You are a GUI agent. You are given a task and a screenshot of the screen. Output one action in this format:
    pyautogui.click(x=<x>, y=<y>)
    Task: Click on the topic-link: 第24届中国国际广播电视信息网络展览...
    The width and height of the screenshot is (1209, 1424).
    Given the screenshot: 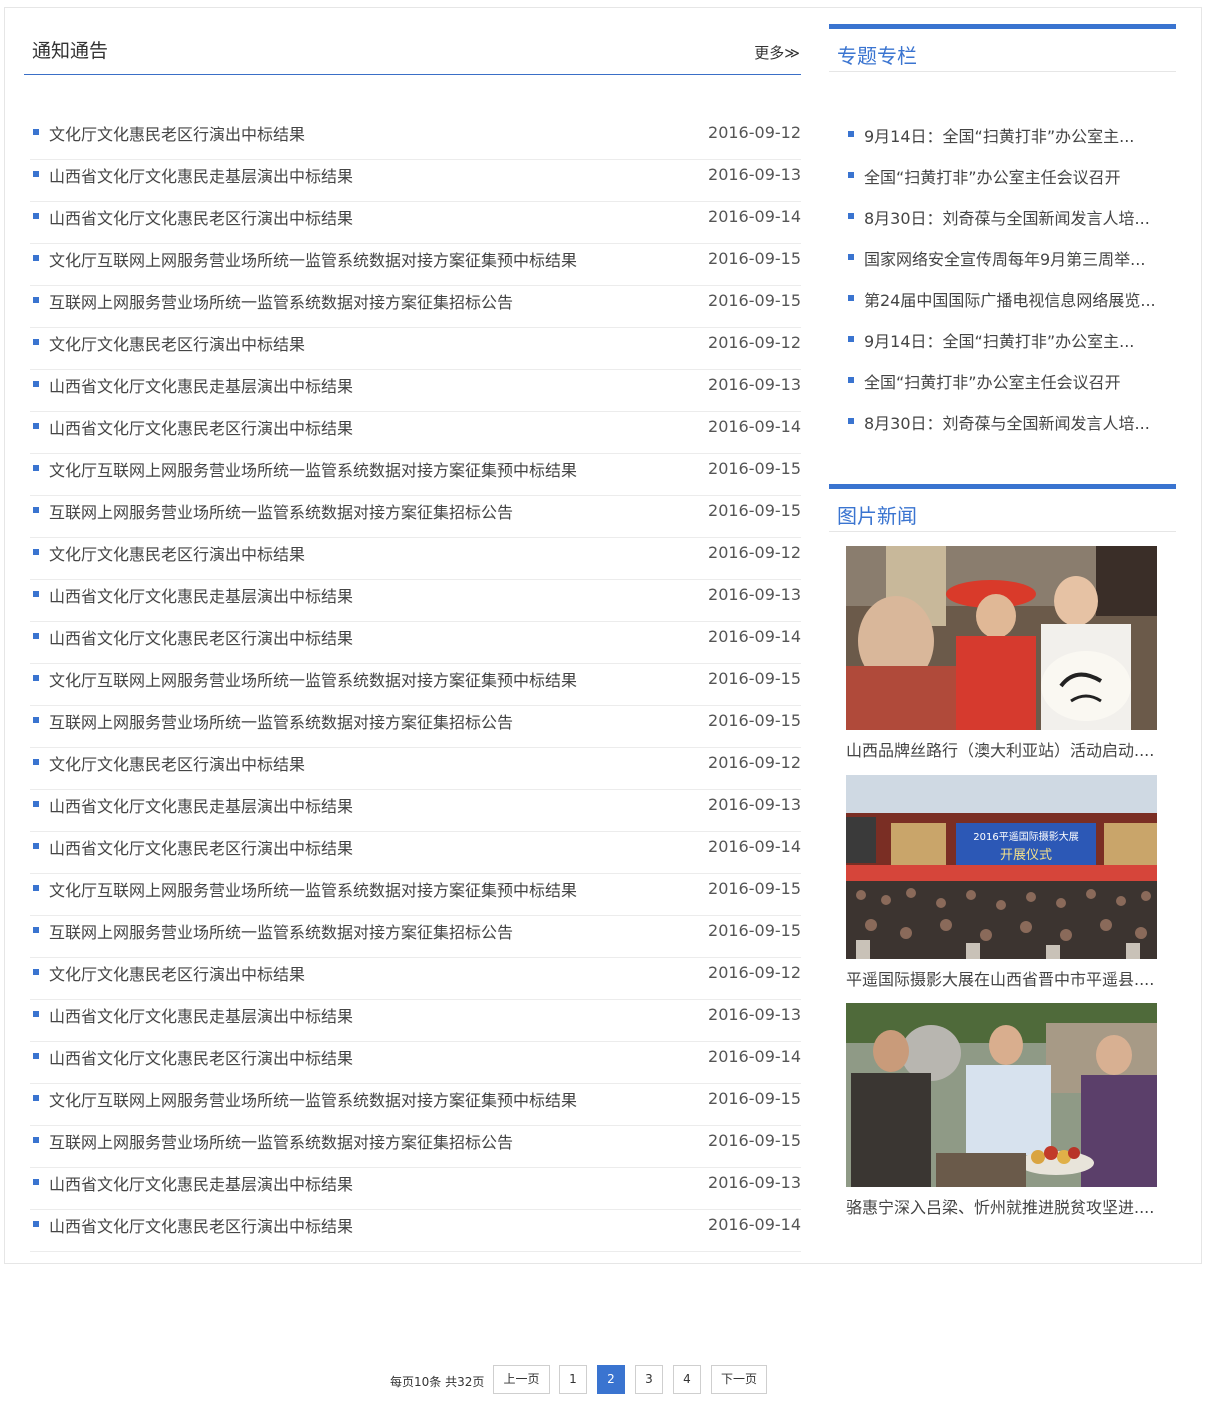 What is the action you would take?
    pyautogui.click(x=1010, y=299)
    